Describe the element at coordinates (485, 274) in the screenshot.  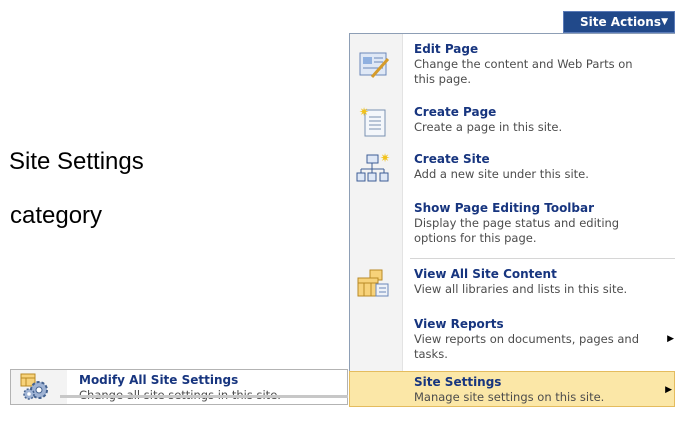
I see `menu-item-title: View All Site Content` at that location.